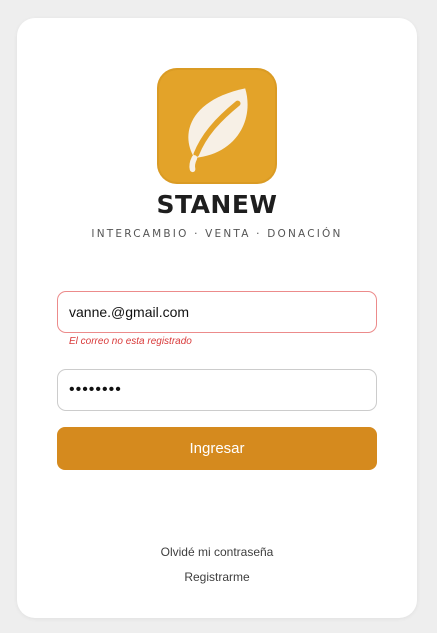 This screenshot has height=633, width=437. What do you see at coordinates (217, 234) in the screenshot?
I see `brand-tagline: INTERCAMBIO · VENTA · DONACIÓN` at bounding box center [217, 234].